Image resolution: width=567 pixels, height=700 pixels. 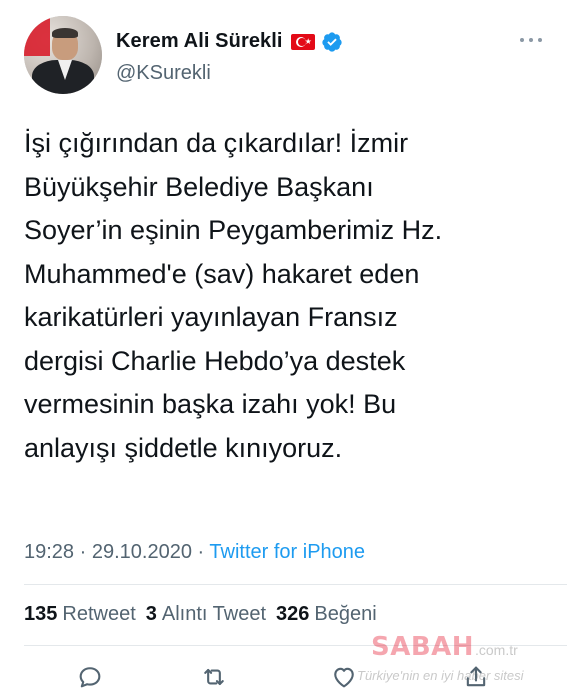 What do you see at coordinates (331, 41) in the screenshot?
I see `verified-badge-icon` at bounding box center [331, 41].